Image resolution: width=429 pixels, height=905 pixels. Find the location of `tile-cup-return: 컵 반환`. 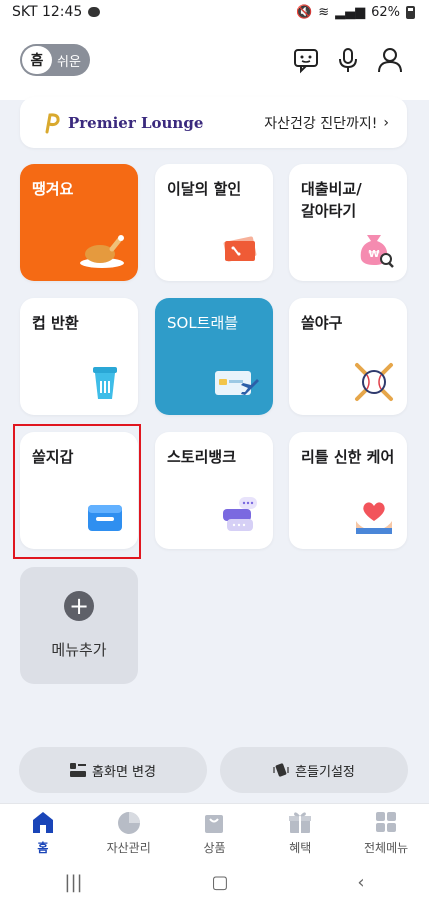

tile-cup-return: 컵 반환 is located at coordinates (79, 356).